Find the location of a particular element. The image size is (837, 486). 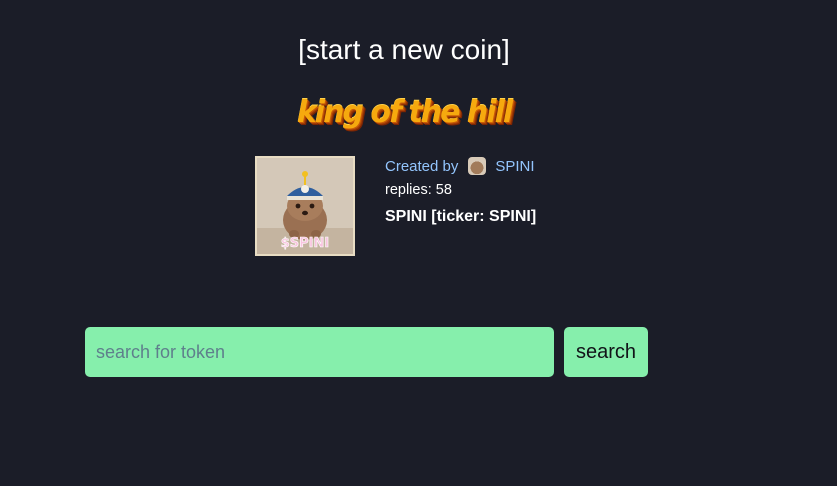

search-input is located at coordinates (319, 352).